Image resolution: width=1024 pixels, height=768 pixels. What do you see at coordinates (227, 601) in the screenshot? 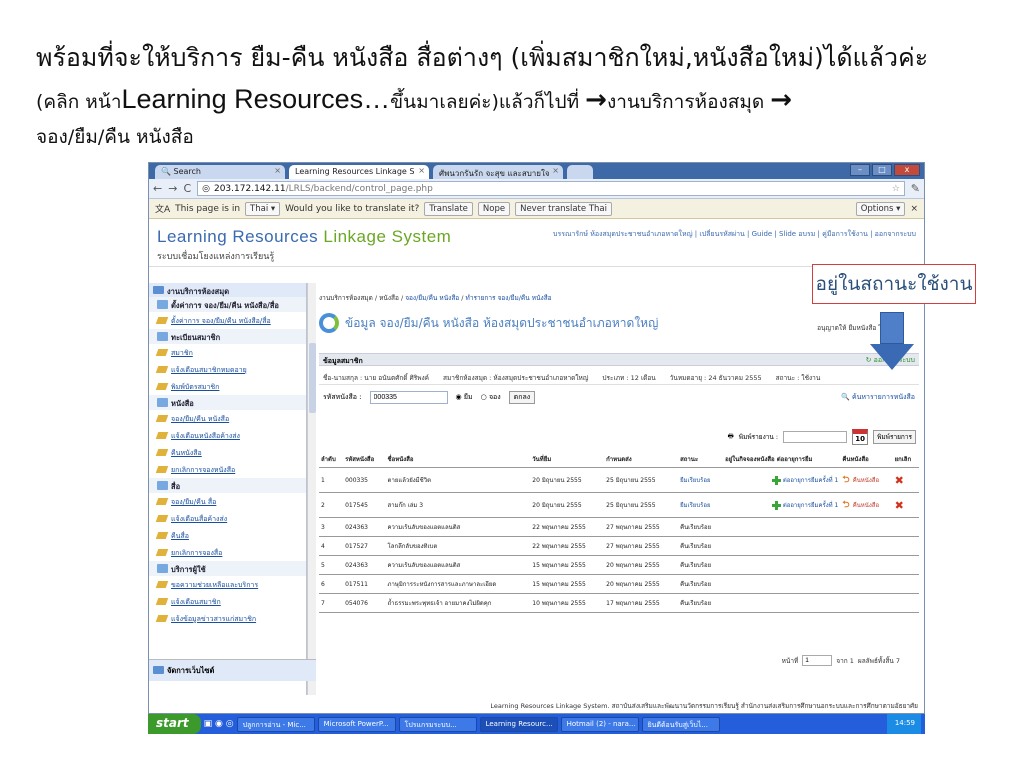
I see `sidebar-item: แจ้งเตือนสมาชิก` at bounding box center [227, 601].